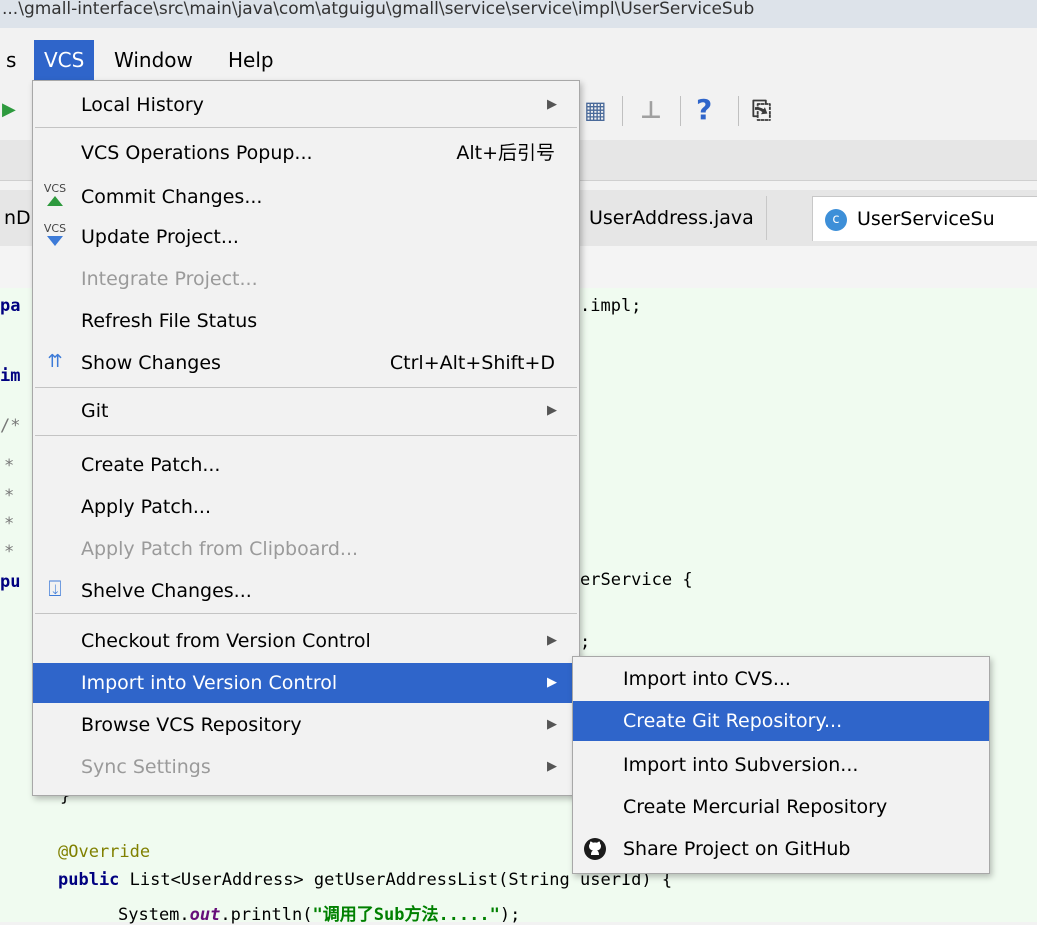  What do you see at coordinates (761, 110) in the screenshot?
I see `plugin-icon: ⎘` at bounding box center [761, 110].